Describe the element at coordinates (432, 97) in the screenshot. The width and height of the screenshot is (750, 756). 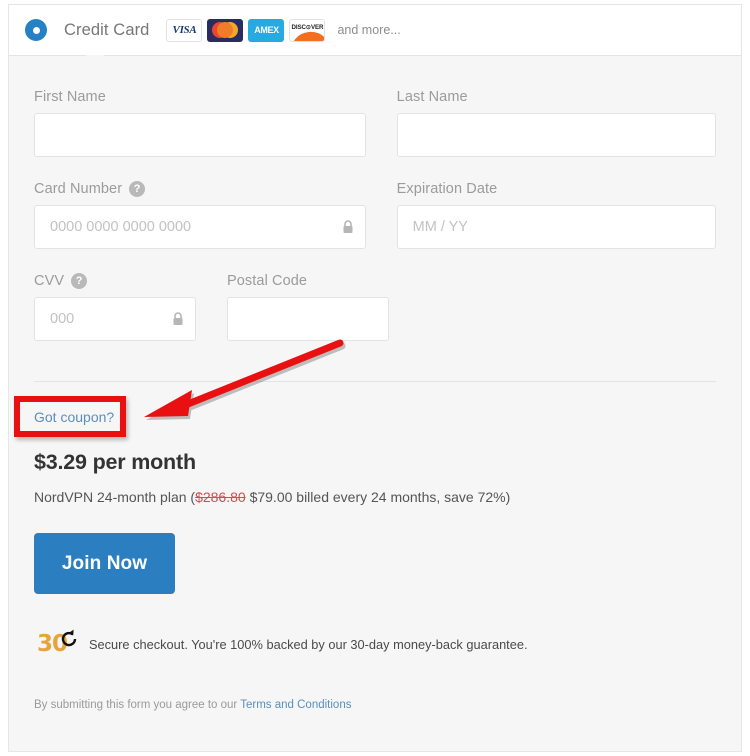
I see `last-name-label: Last Name` at that location.